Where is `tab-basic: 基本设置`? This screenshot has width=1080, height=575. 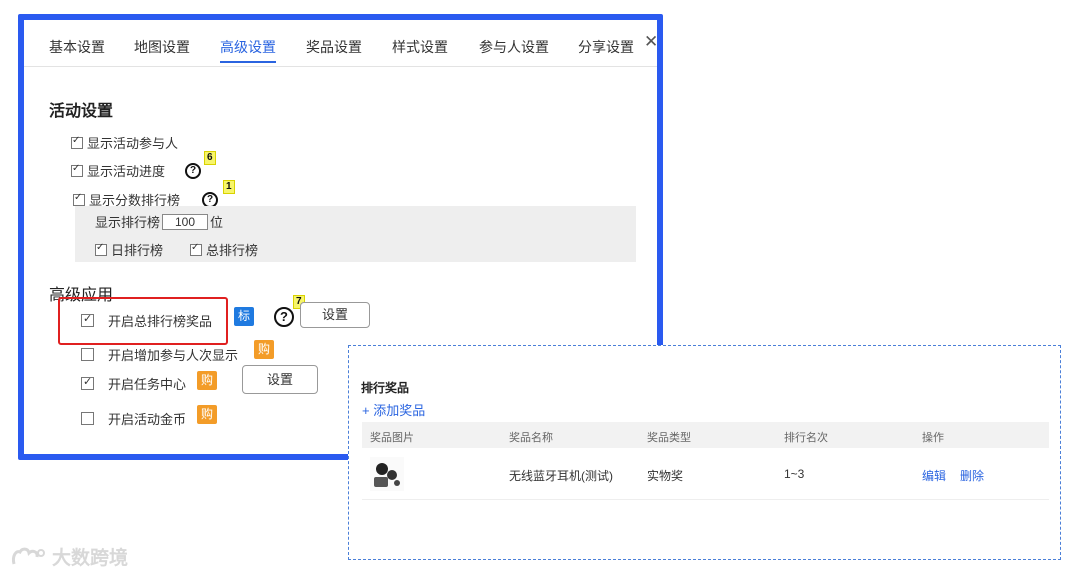
tab-basic: 基本设置 is located at coordinates (77, 47).